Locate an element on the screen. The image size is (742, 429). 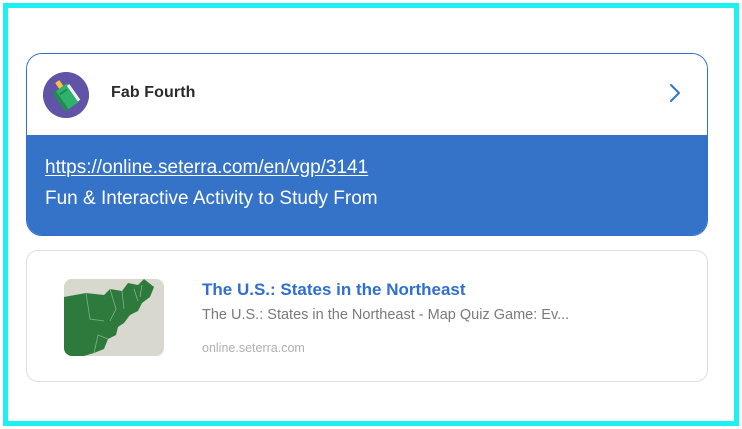
author-avatar is located at coordinates (66, 95).